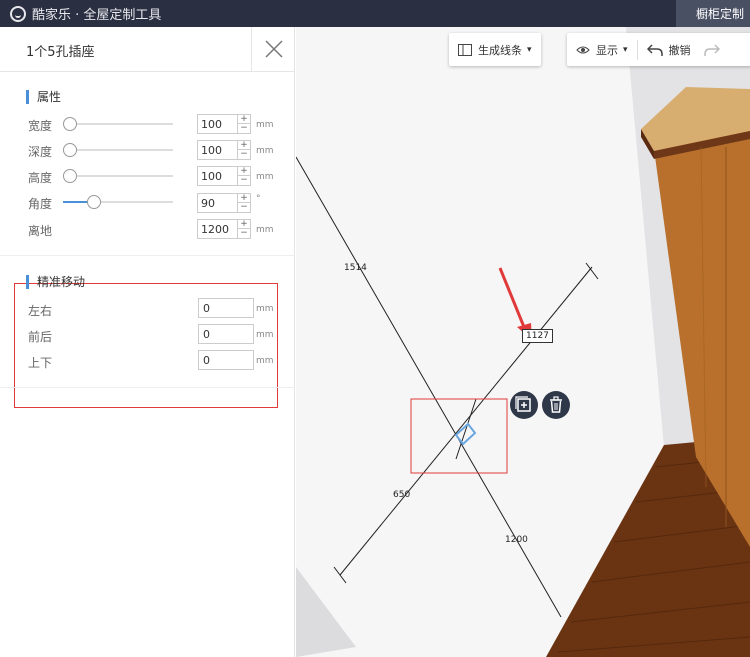 The width and height of the screenshot is (750, 657). Describe the element at coordinates (40, 152) in the screenshot. I see `depth-label: 深度` at that location.